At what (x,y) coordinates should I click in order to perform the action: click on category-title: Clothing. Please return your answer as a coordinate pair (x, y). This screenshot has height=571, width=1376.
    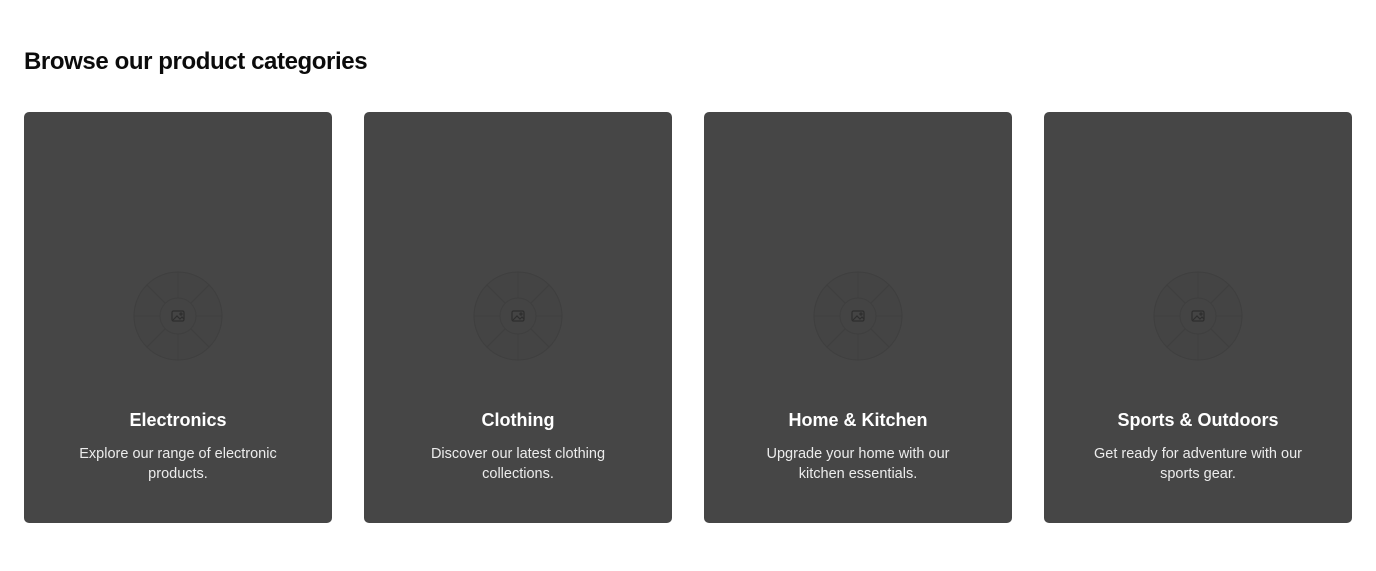
    Looking at the image, I should click on (518, 420).